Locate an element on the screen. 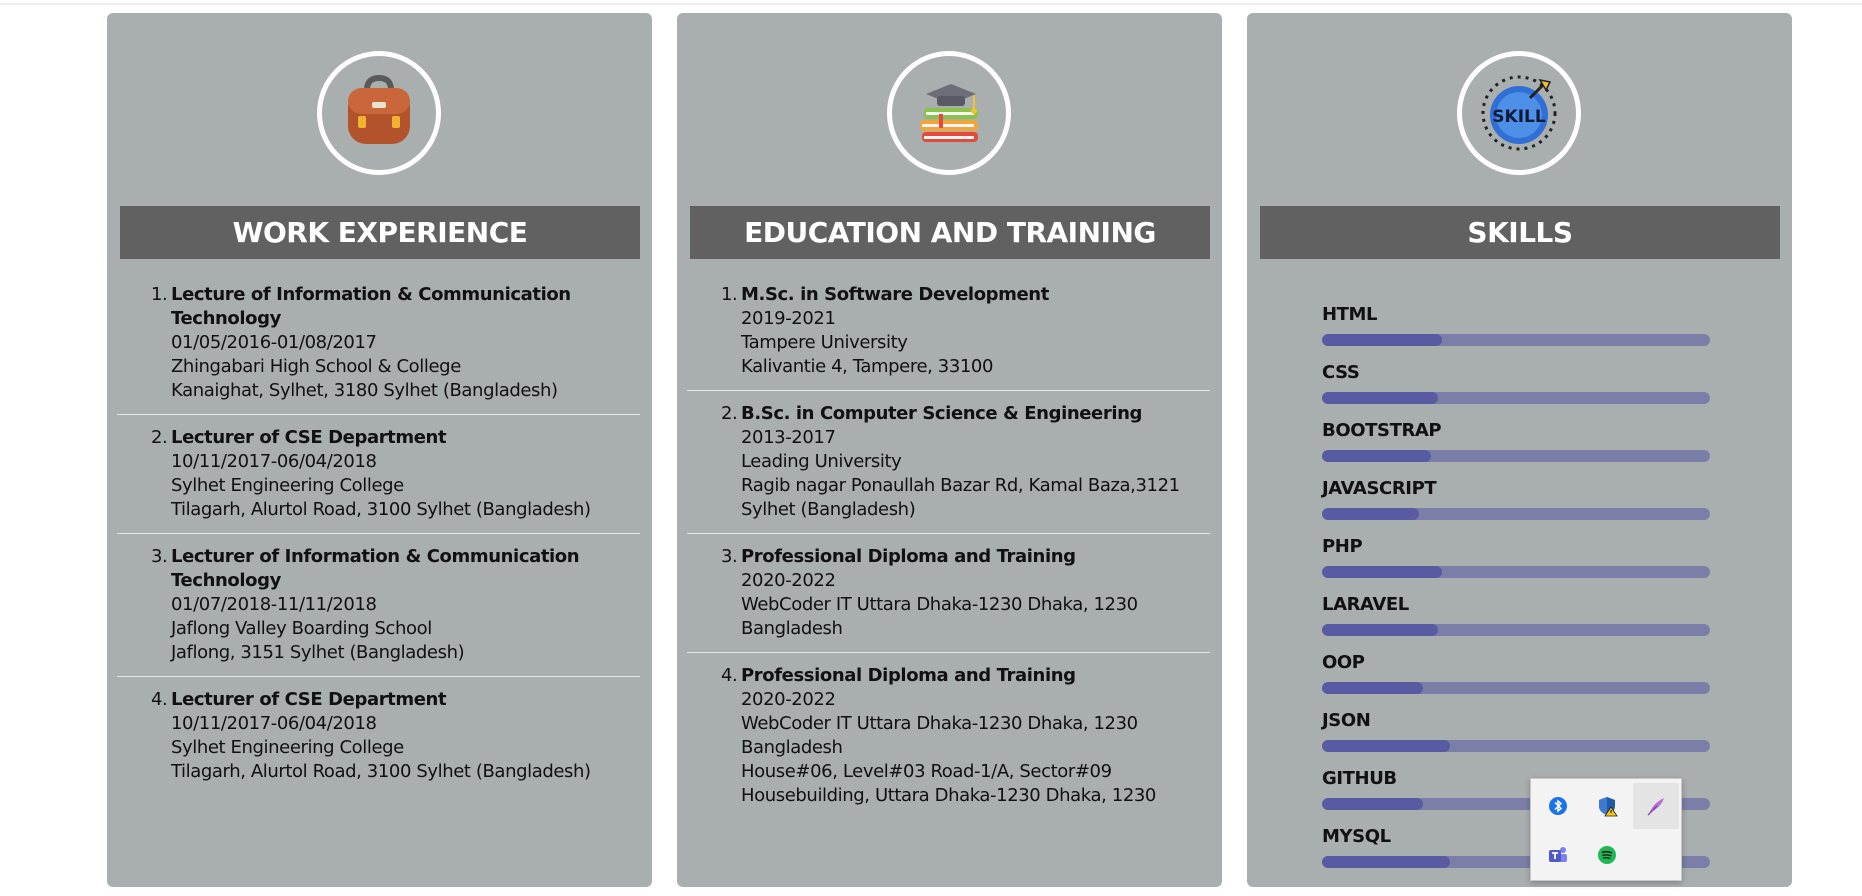 Image resolution: width=1862 pixels, height=896 pixels. books-icon-badge is located at coordinates (949, 113).